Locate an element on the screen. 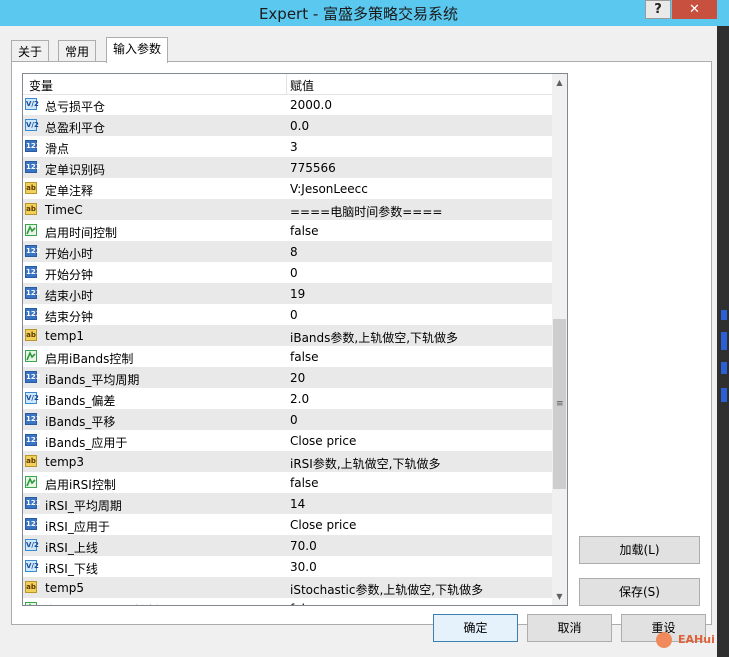  param-row: 123 iBands_应用于 Close price is located at coordinates (287, 440).